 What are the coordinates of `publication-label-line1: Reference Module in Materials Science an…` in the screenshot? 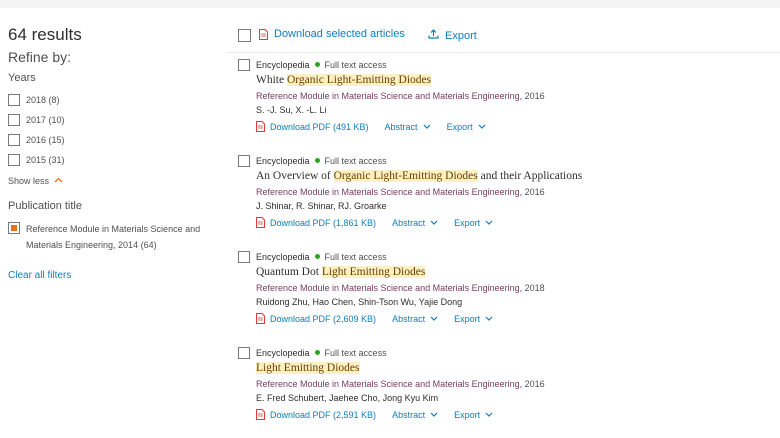 It's located at (113, 229).